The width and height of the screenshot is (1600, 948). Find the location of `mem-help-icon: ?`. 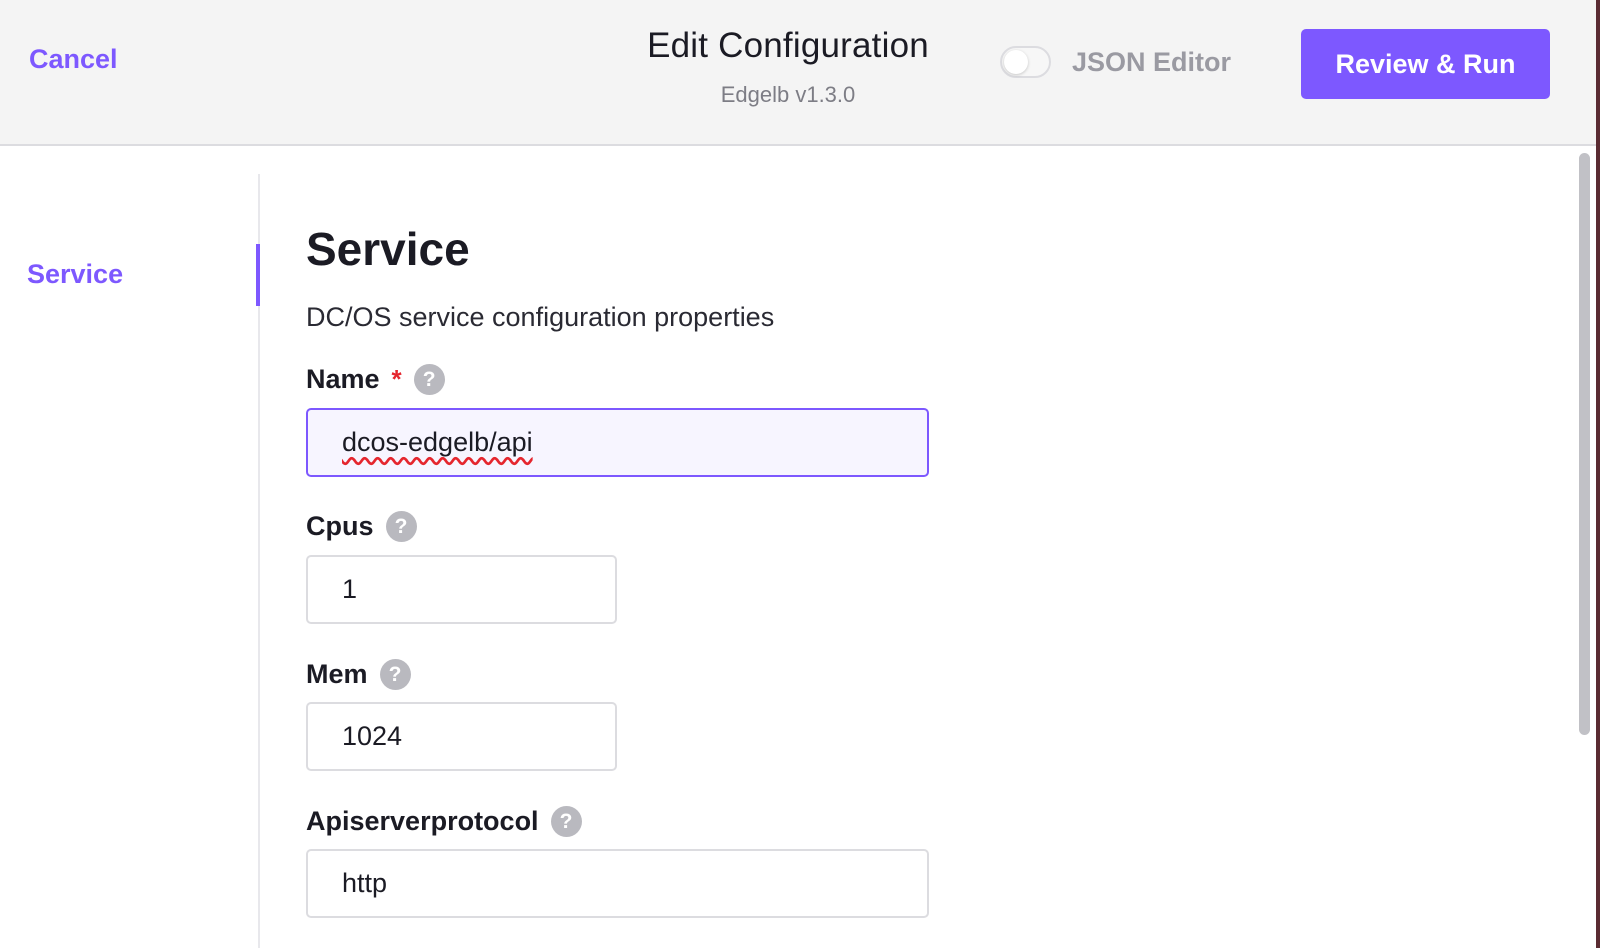

mem-help-icon: ? is located at coordinates (395, 674).